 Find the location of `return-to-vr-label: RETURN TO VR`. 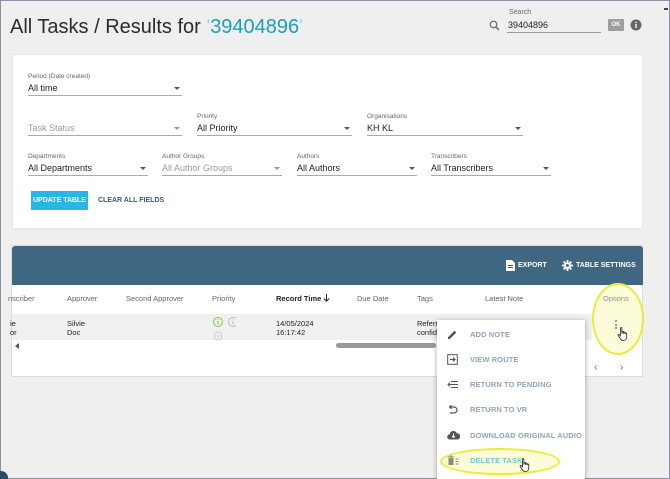

return-to-vr-label: RETURN TO VR is located at coordinates (499, 409).